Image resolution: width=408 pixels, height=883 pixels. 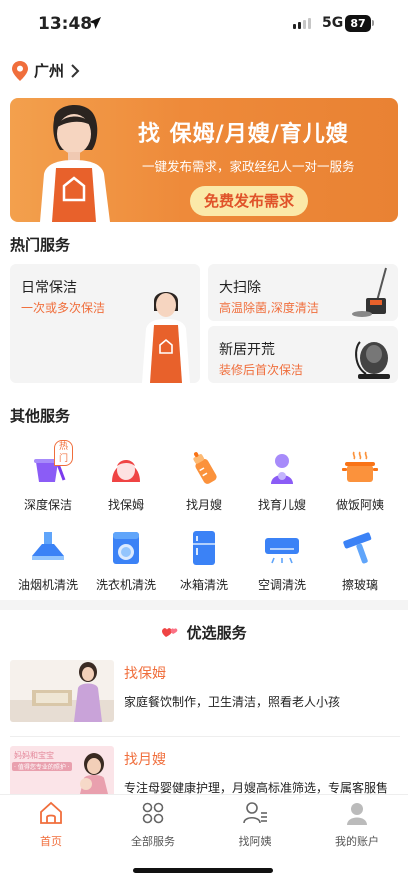 I want to click on service-cook: 做饭阿姨, so click(x=360, y=480).